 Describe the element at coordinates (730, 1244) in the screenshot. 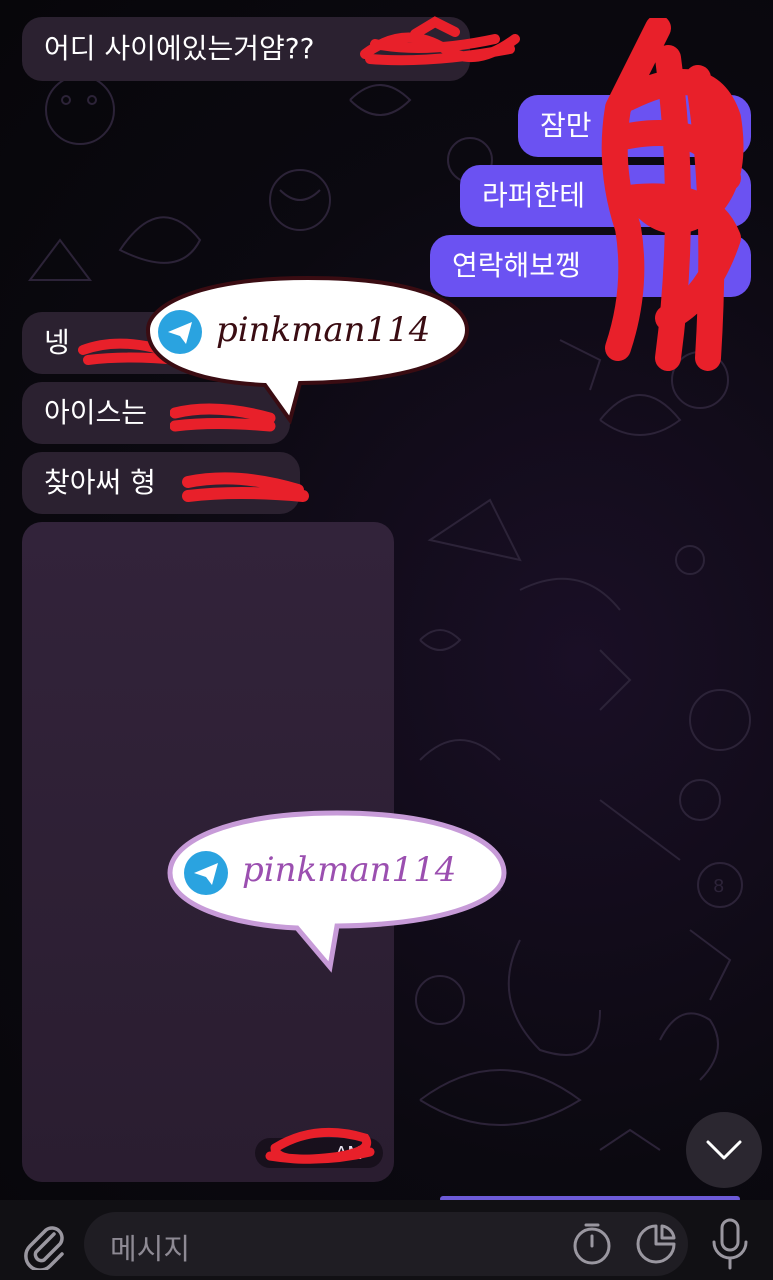

I see `microphone-icon` at that location.